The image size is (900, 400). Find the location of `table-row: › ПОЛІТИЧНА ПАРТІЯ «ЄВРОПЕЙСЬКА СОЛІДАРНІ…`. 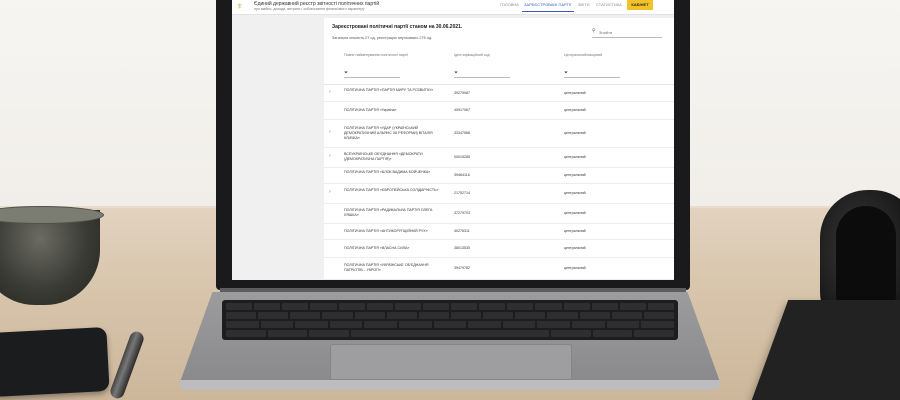

table-row: › ПОЛІТИЧНА ПАРТІЯ «ЄВРОПЕЙСЬКА СОЛІДАРНІ… is located at coordinates (499, 193).